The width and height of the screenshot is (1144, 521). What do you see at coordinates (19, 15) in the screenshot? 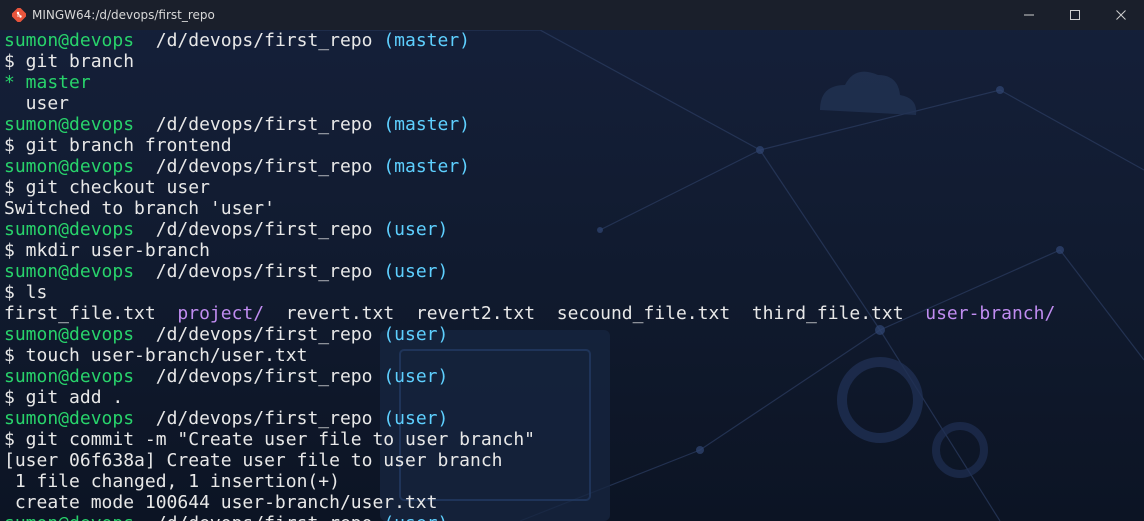
I see `git-bash-icon` at bounding box center [19, 15].